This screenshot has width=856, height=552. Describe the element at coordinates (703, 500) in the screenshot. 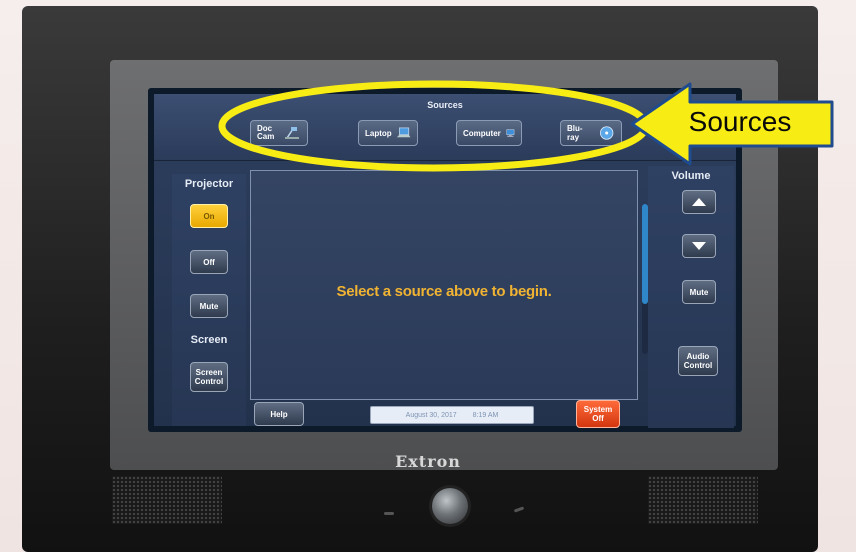

I see `right-speaker-grille` at that location.